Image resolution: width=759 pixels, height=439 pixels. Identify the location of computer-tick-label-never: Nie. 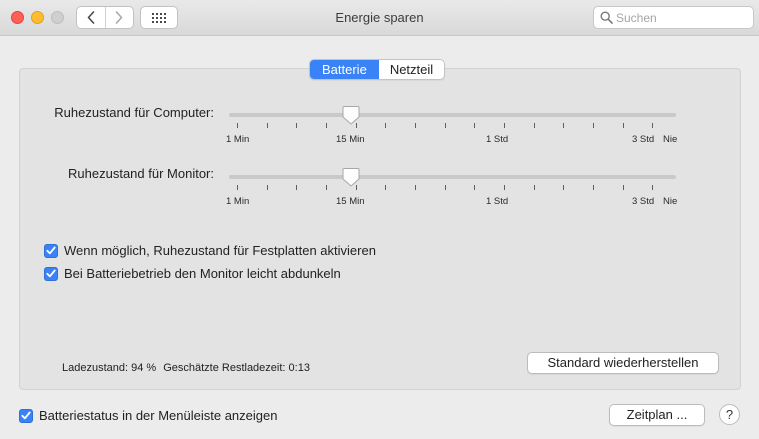
(670, 139).